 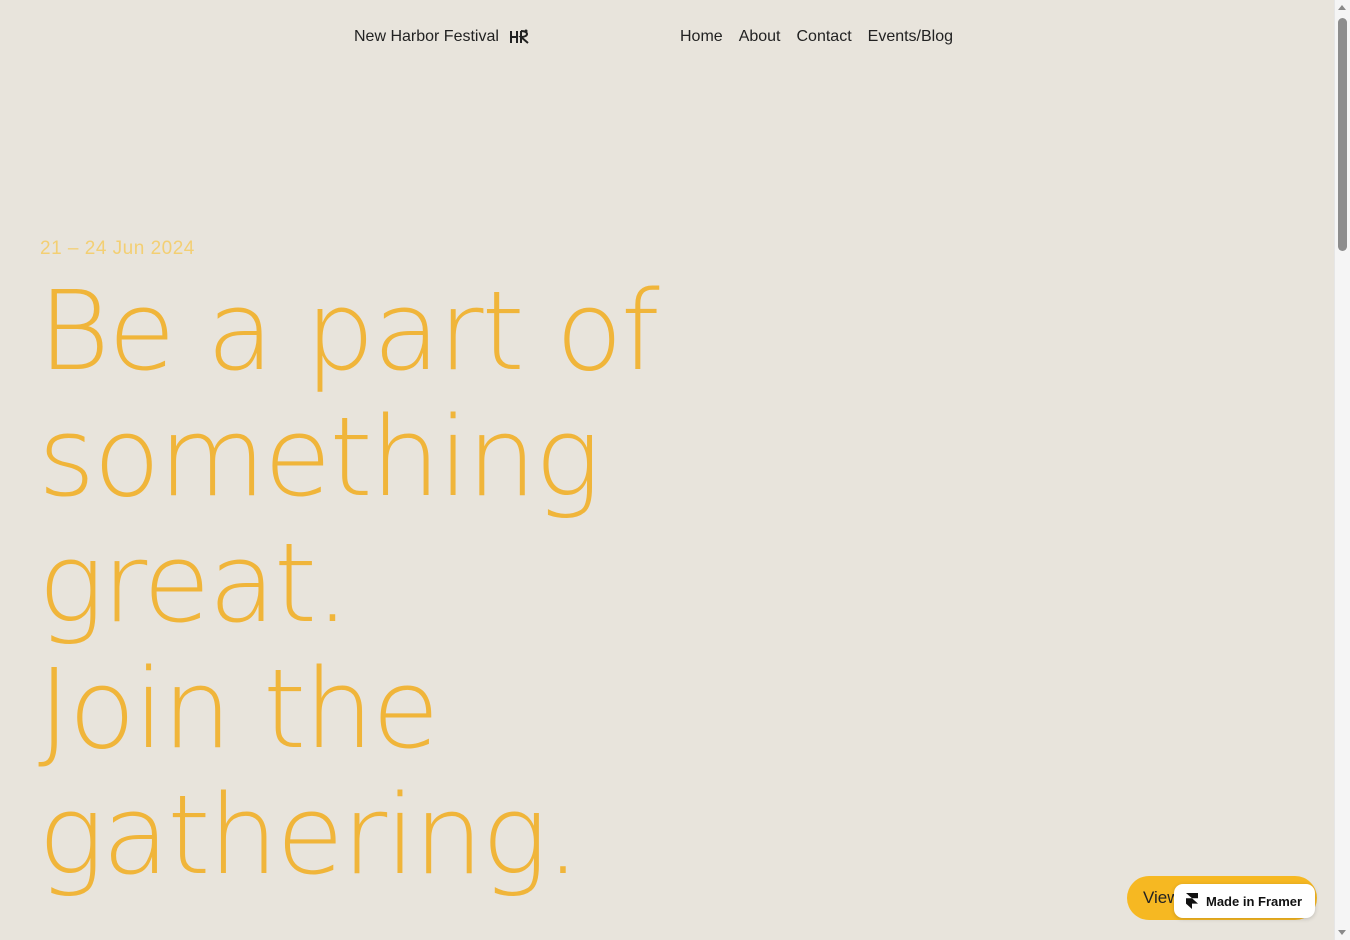 I want to click on nav-home: Home, so click(x=701, y=37).